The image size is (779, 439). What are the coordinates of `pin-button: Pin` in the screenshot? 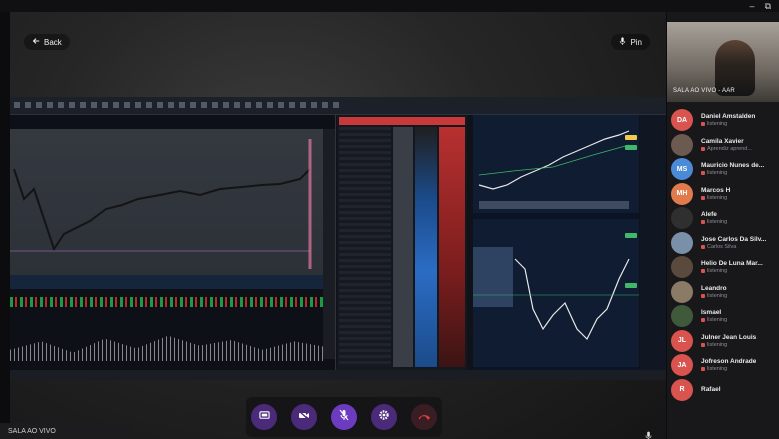 It's located at (630, 42).